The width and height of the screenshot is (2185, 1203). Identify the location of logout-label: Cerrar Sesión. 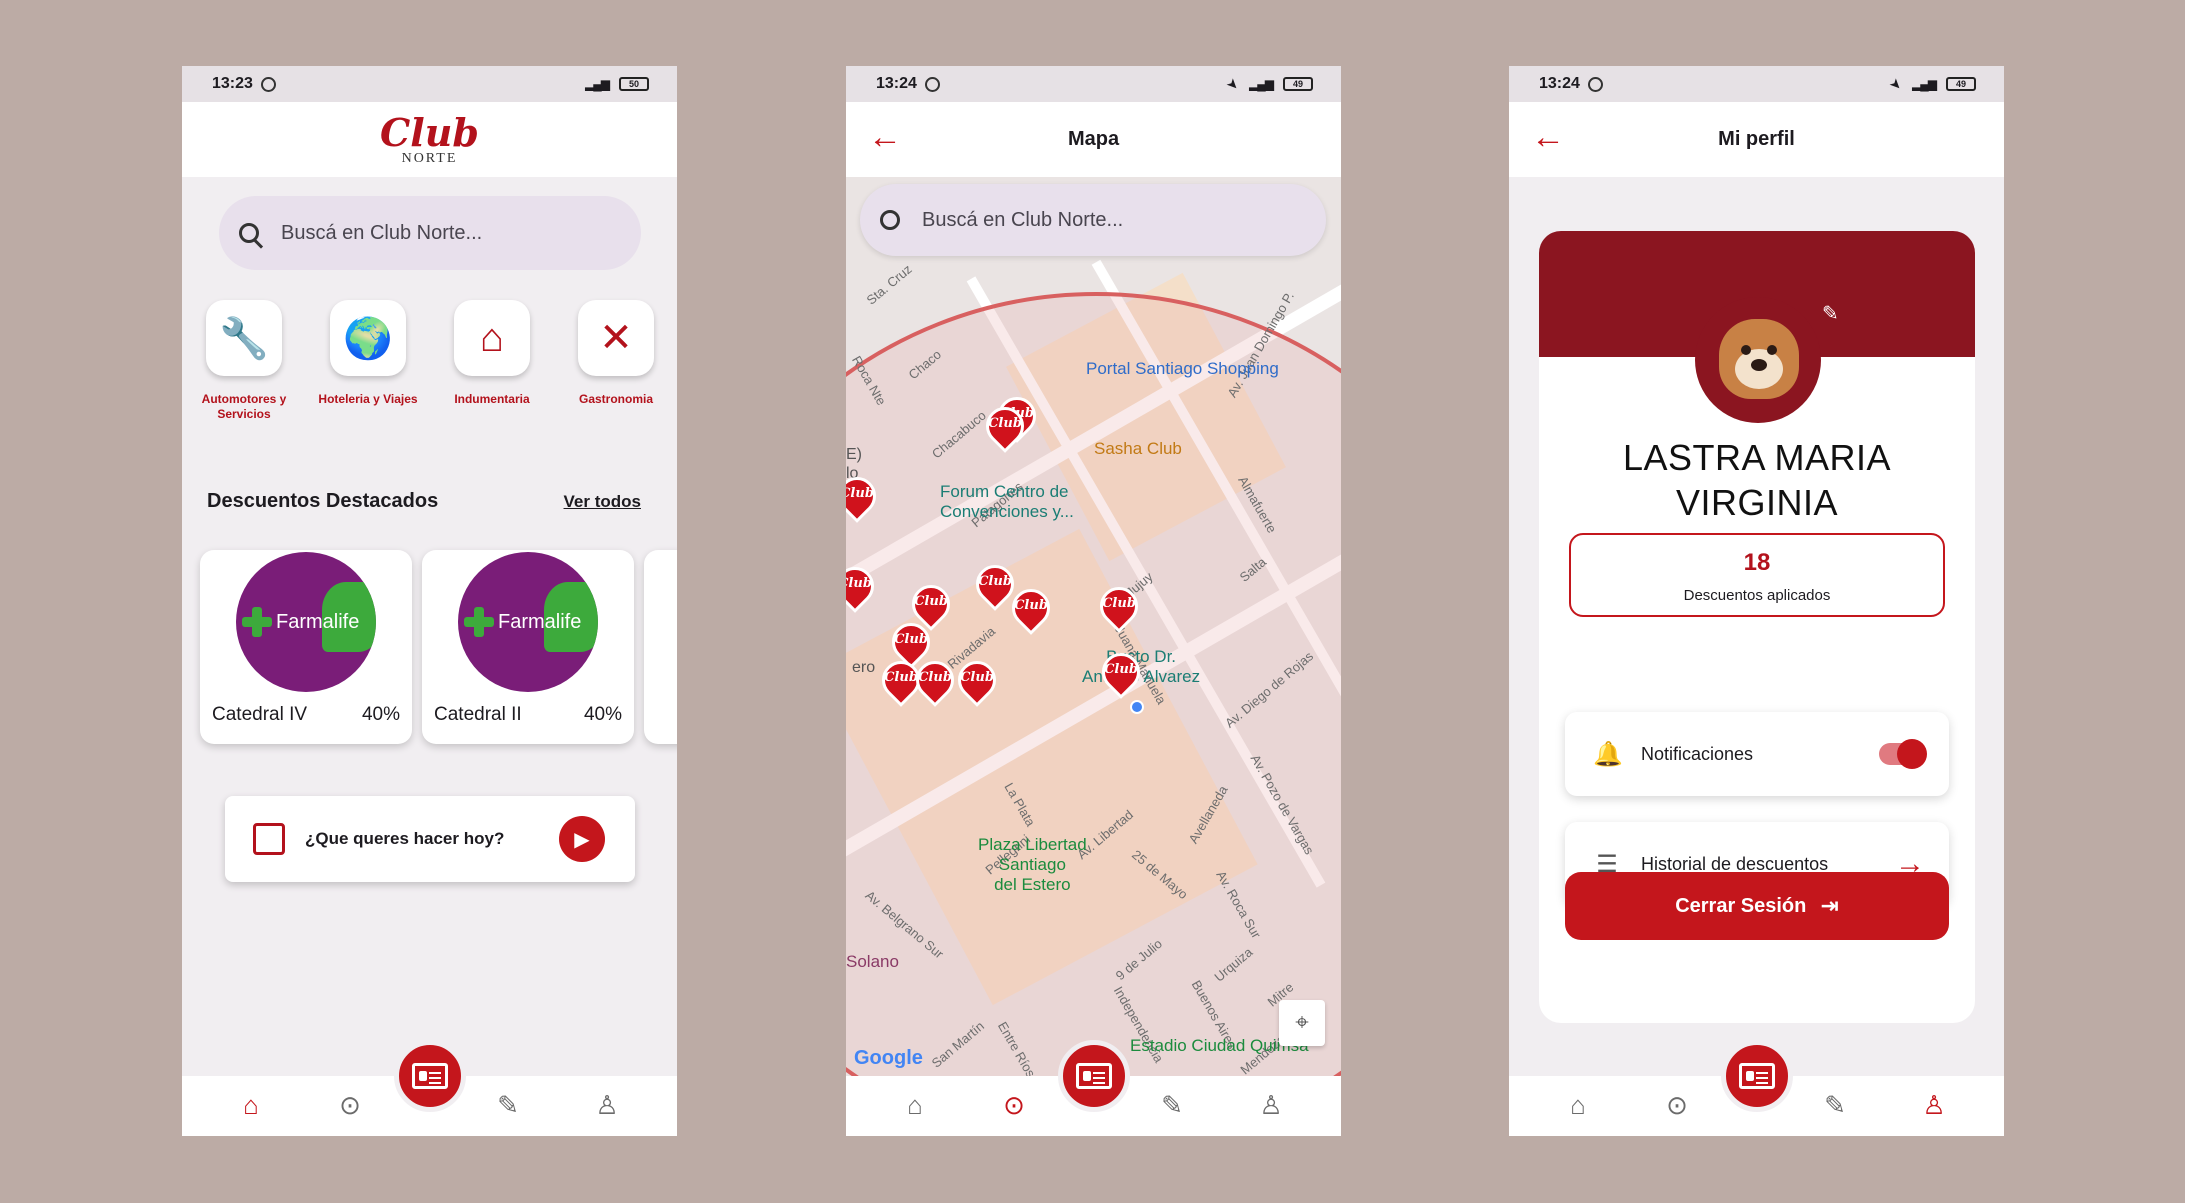
(1741, 905).